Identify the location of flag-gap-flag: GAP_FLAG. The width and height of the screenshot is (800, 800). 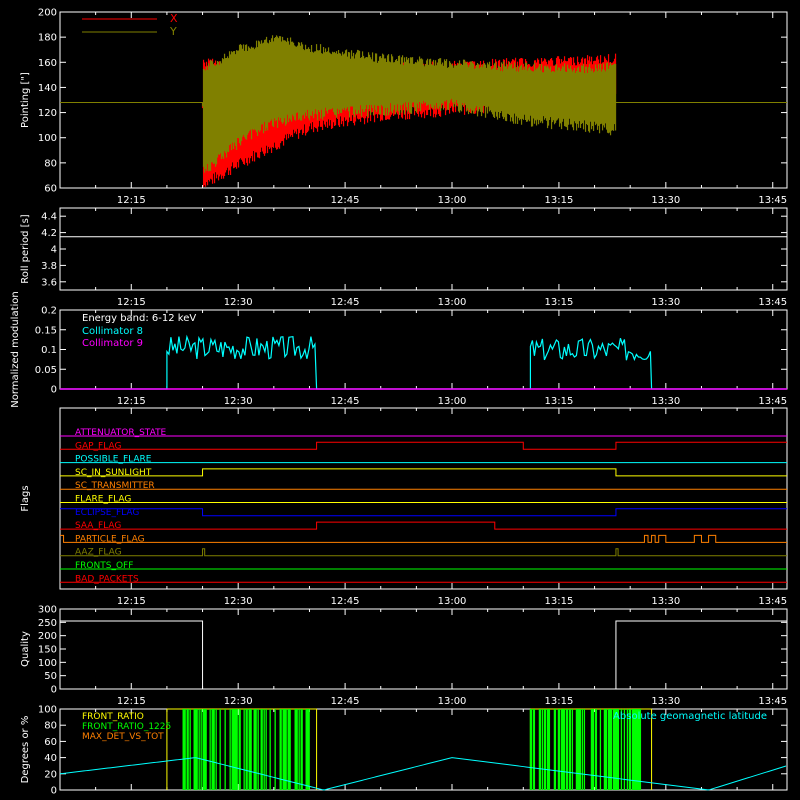
(423, 446).